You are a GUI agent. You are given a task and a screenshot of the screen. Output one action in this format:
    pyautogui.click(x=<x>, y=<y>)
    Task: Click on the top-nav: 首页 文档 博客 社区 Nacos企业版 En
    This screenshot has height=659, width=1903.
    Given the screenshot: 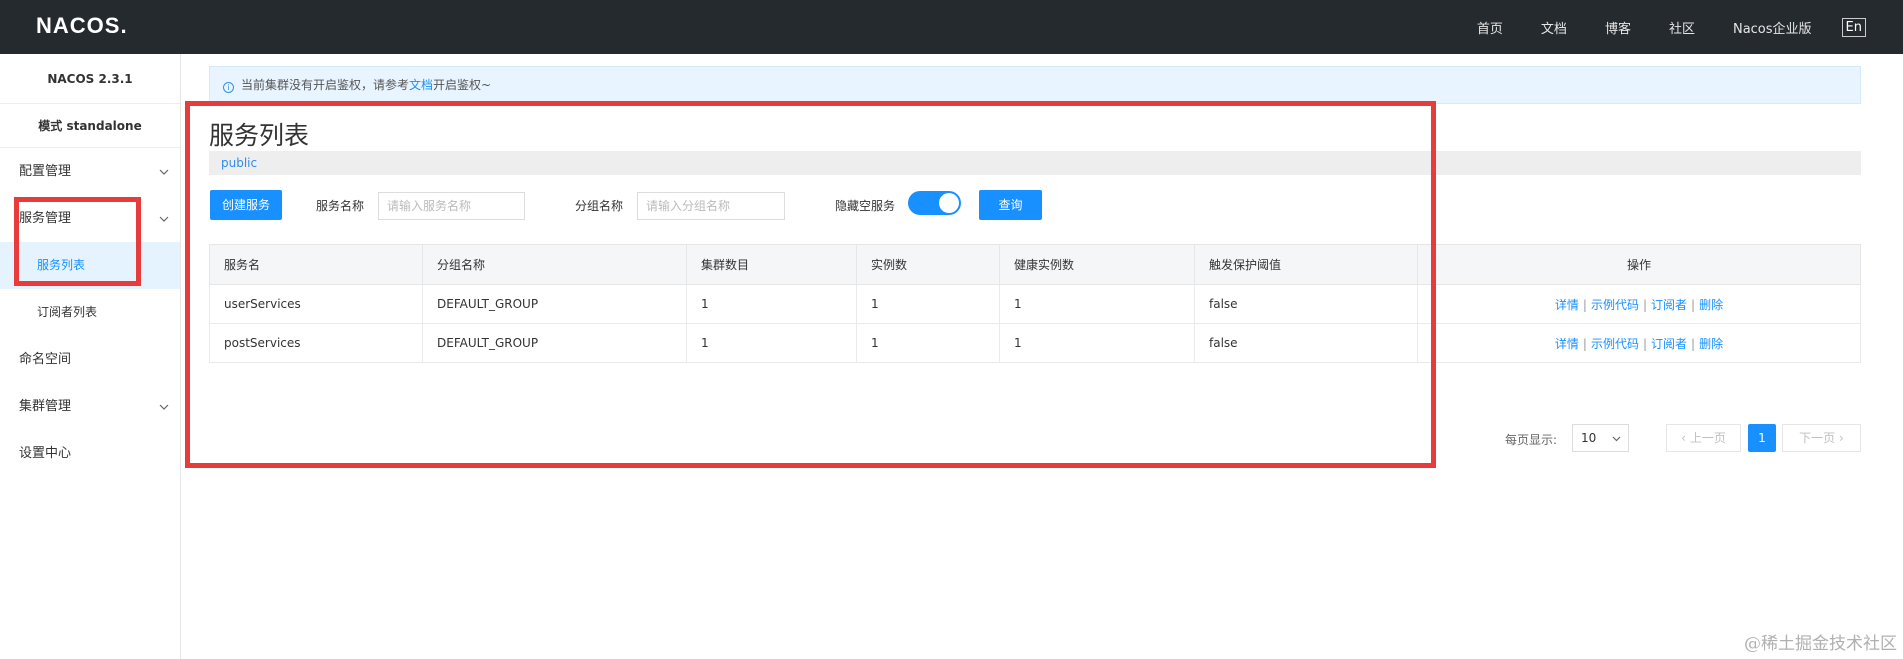 What is the action you would take?
    pyautogui.click(x=1690, y=27)
    